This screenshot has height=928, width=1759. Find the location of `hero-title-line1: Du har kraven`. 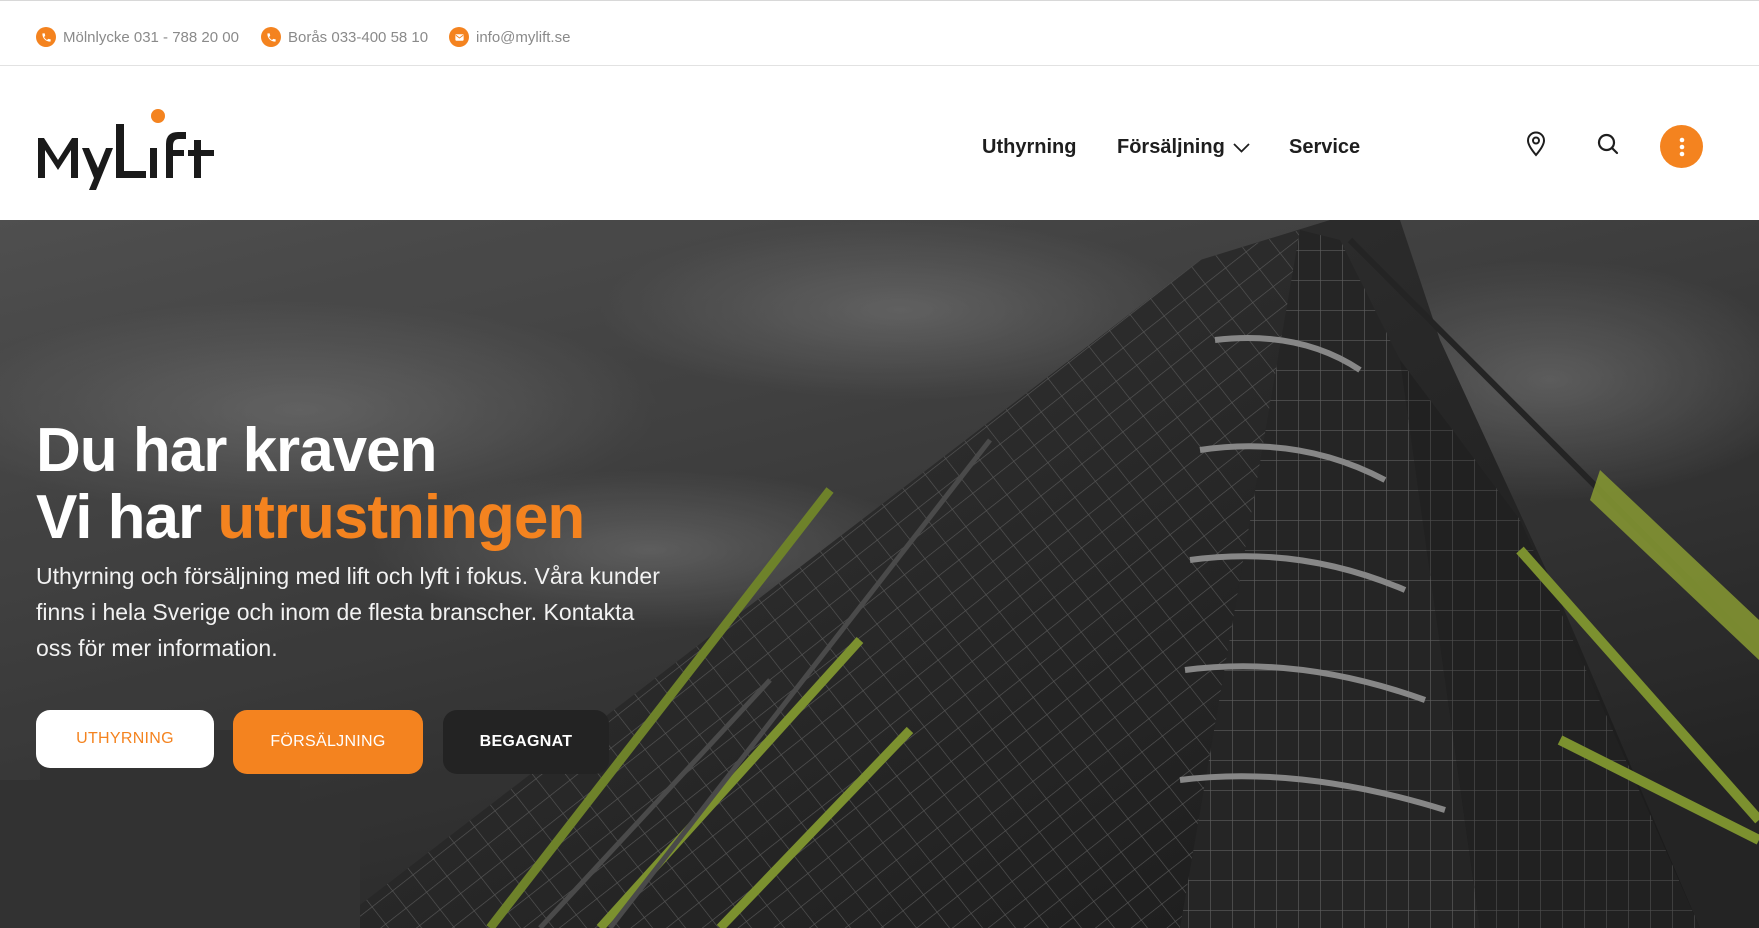

hero-title-line1: Du har kraven is located at coordinates (237, 450).